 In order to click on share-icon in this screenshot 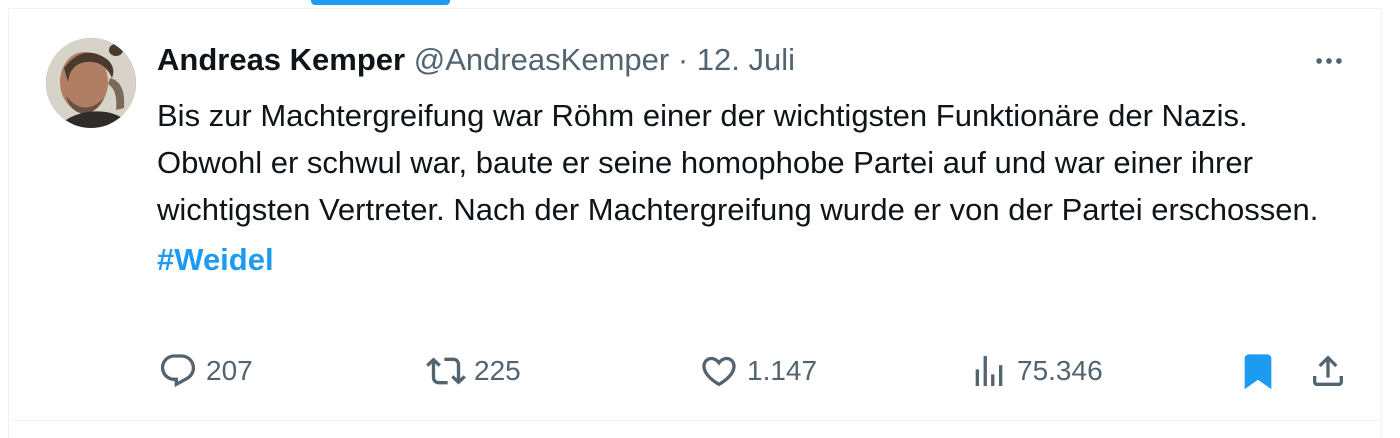, I will do `click(1328, 370)`.